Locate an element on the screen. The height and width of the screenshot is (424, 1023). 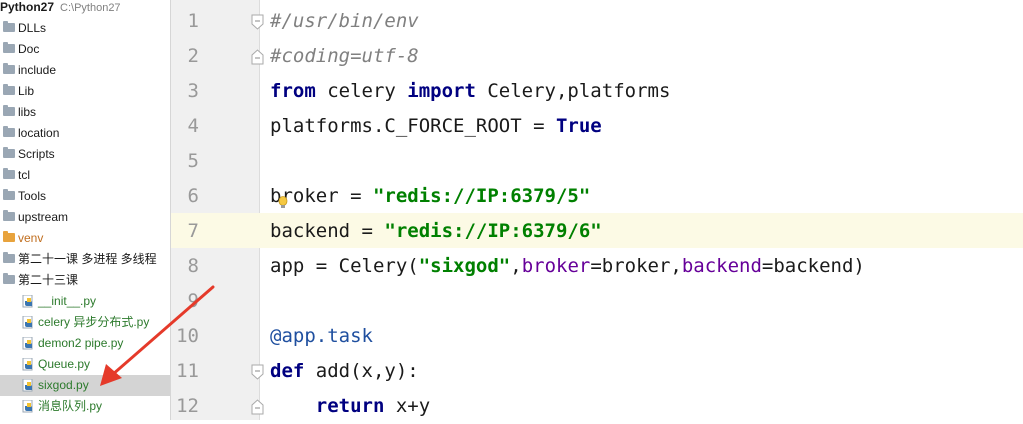
tree-item-label: Doc is located at coordinates (29, 49).